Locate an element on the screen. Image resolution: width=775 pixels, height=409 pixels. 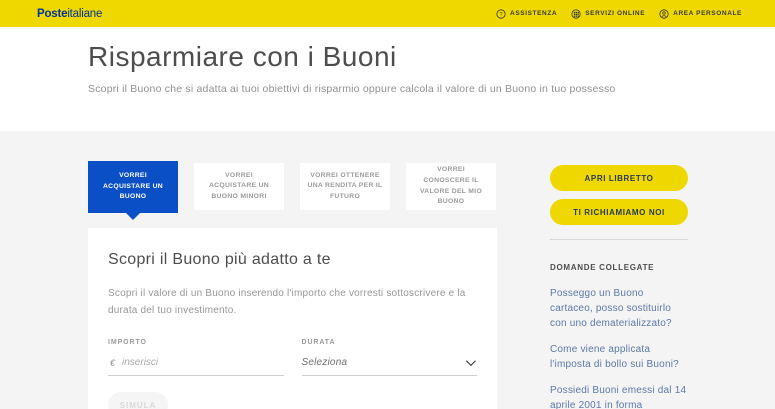
help-icon: ? is located at coordinates (501, 13).